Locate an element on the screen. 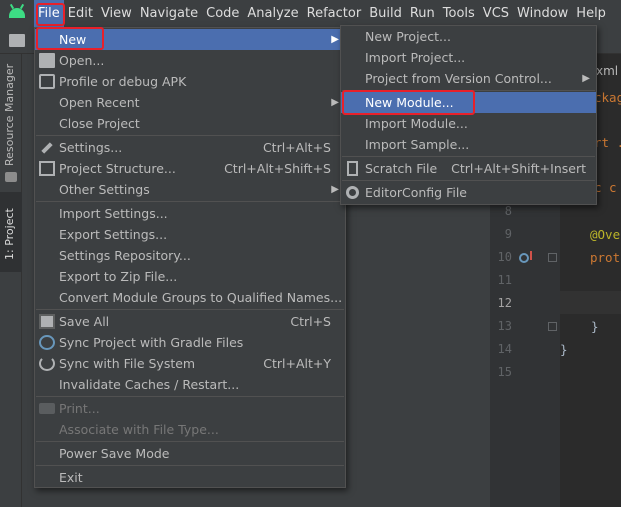 The image size is (621, 507). project-structure-icon is located at coordinates (47, 168).